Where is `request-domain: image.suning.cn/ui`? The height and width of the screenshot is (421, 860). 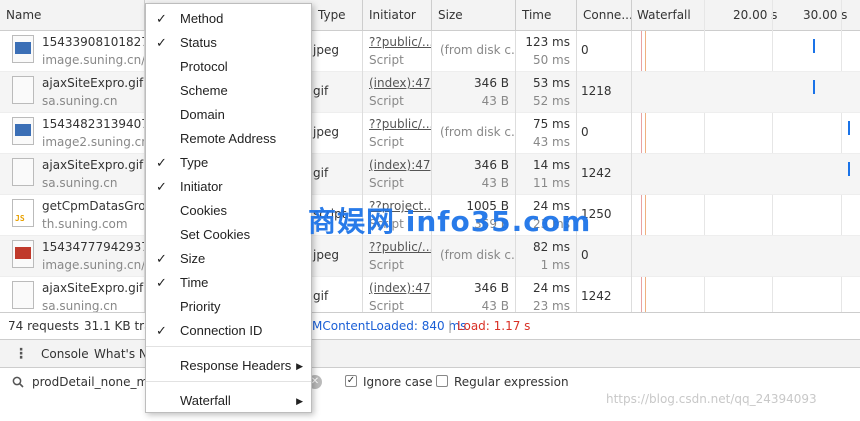
request-domain: image.suning.cn/ui is located at coordinates (93, 265).